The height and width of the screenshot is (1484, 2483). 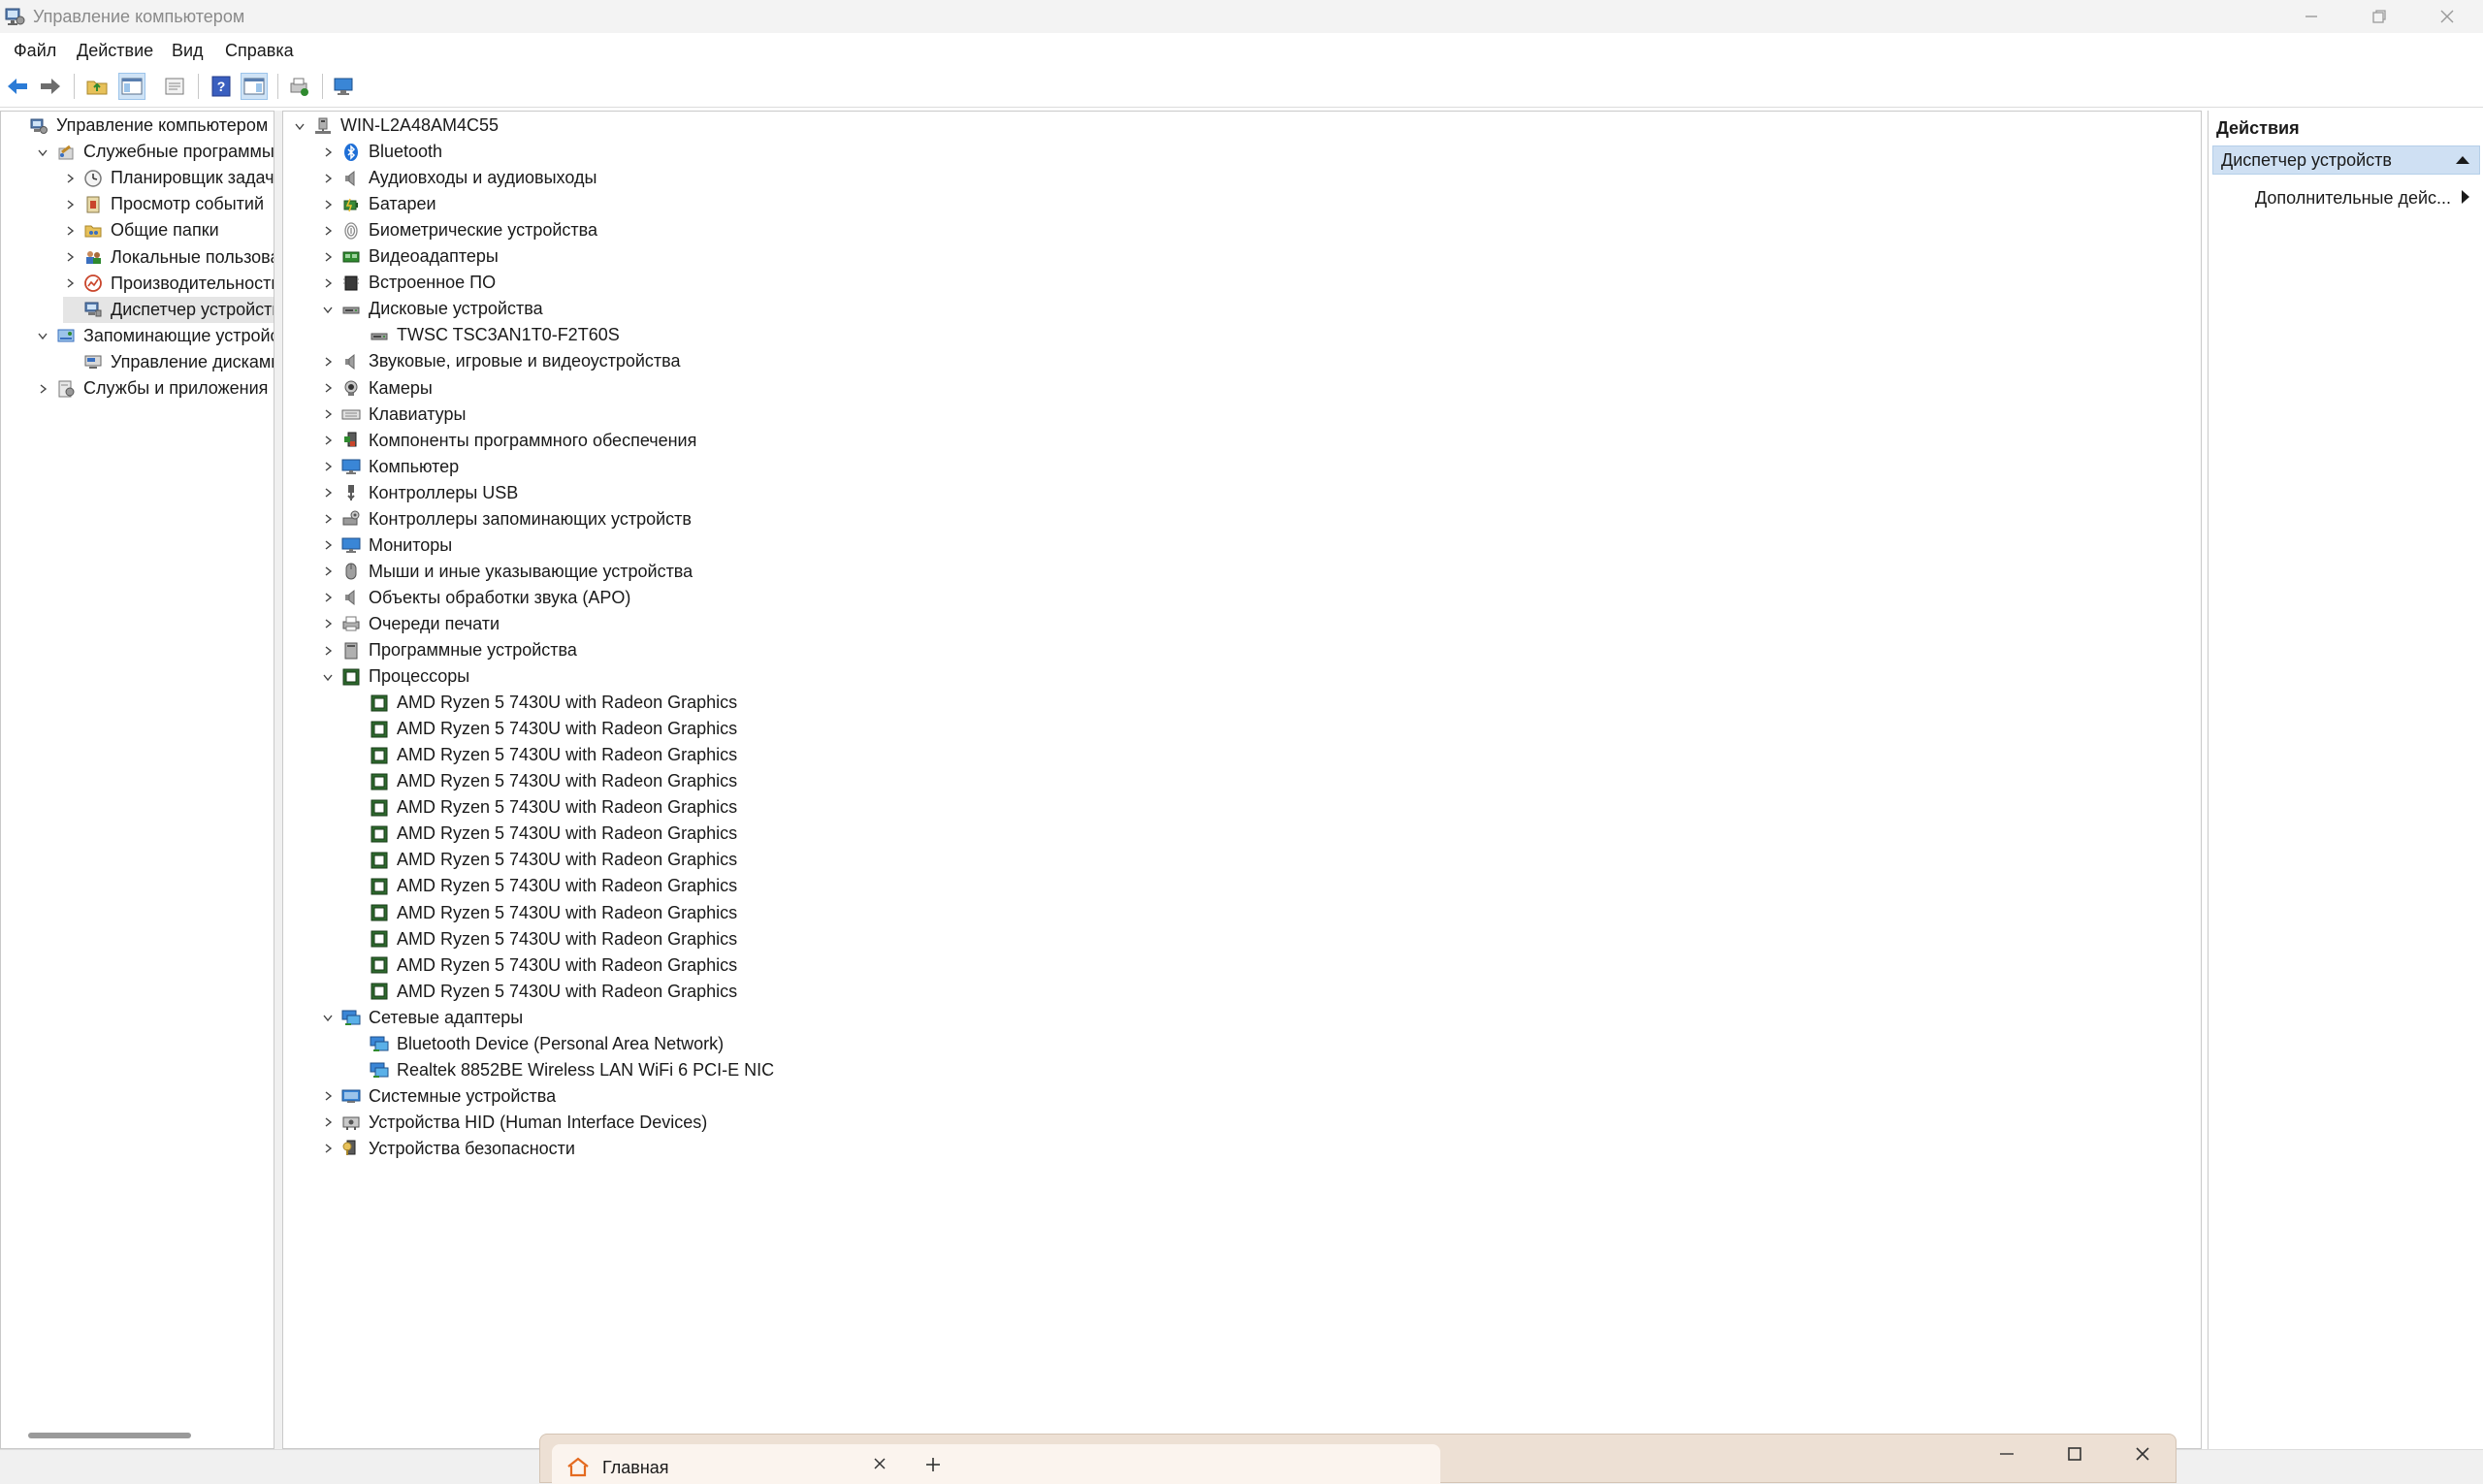 What do you see at coordinates (537, 1044) in the screenshot?
I see `device-tree-item: Bluetooth Device (Personal Area Network)` at bounding box center [537, 1044].